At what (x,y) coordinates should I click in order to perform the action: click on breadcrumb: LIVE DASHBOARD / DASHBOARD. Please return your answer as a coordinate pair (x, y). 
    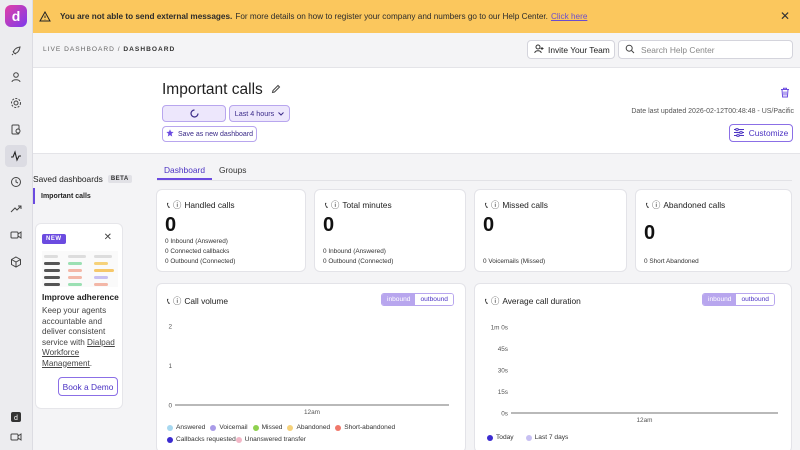
    Looking at the image, I should click on (109, 49).